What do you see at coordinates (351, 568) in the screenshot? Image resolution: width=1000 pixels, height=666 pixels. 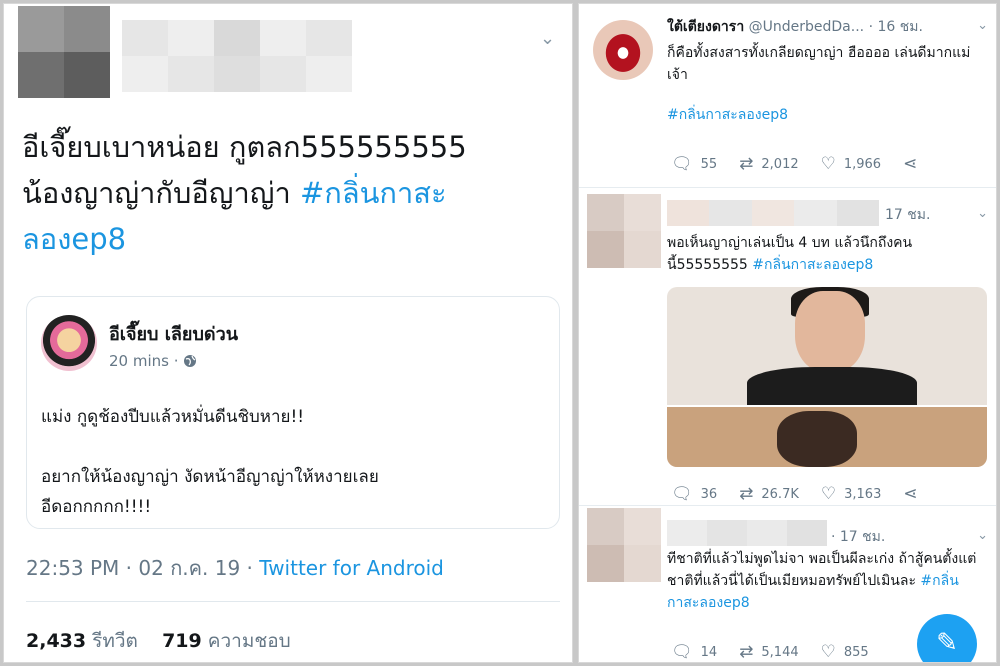 I see `tweet-source-link: Twitter for Android` at bounding box center [351, 568].